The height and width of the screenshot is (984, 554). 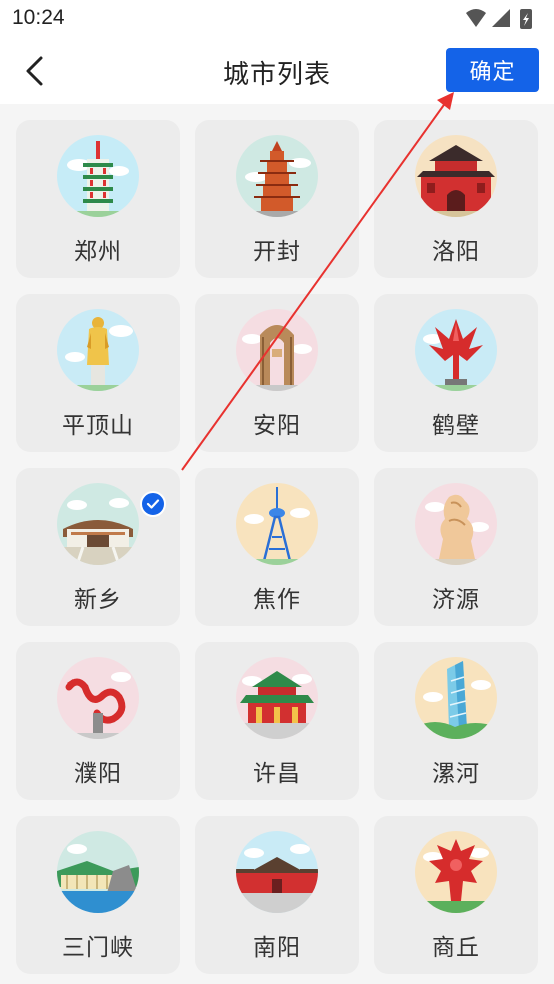 I want to click on app-bar: 城市列表 确定, so click(x=277, y=71).